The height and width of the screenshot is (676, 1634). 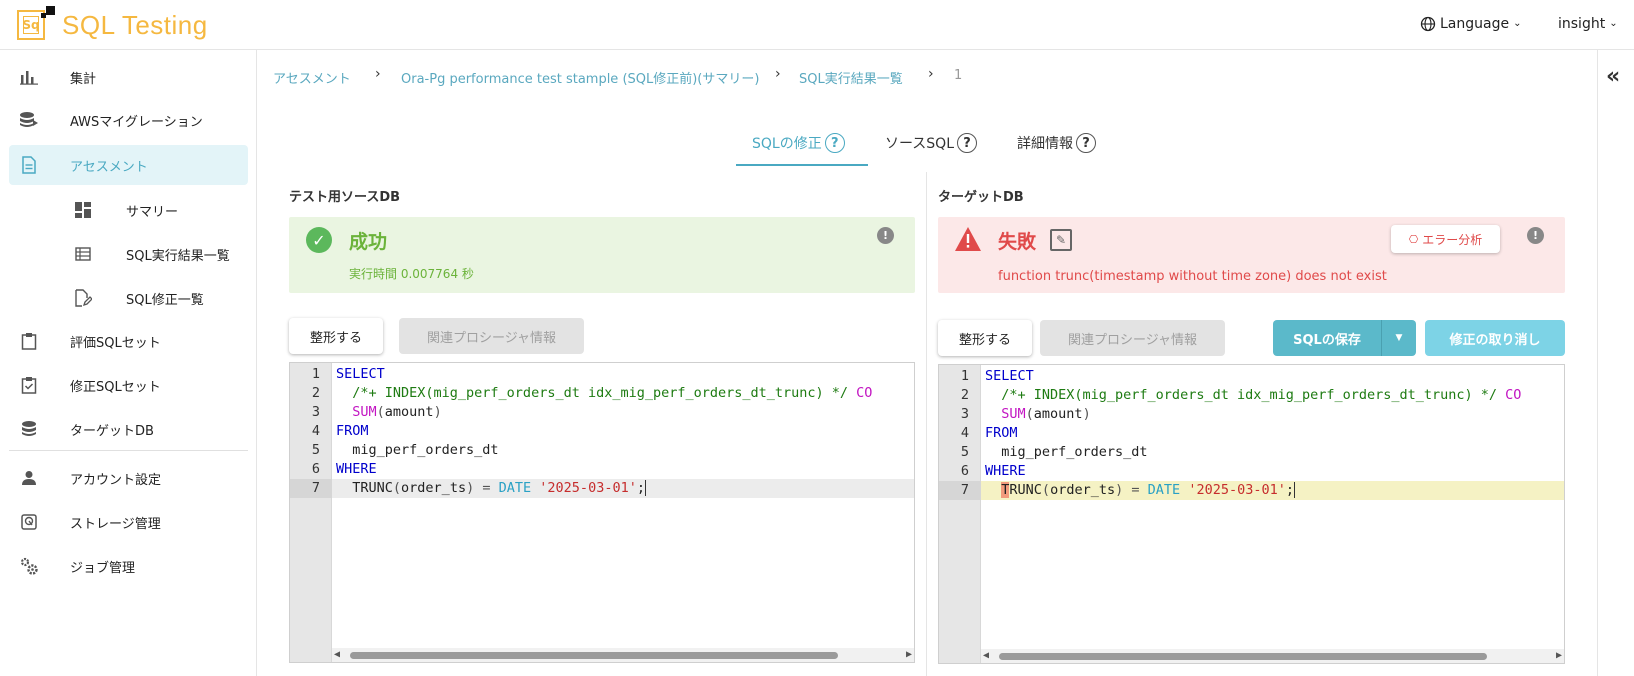 What do you see at coordinates (920, 144) in the screenshot?
I see `tab-label: ソースSQL` at bounding box center [920, 144].